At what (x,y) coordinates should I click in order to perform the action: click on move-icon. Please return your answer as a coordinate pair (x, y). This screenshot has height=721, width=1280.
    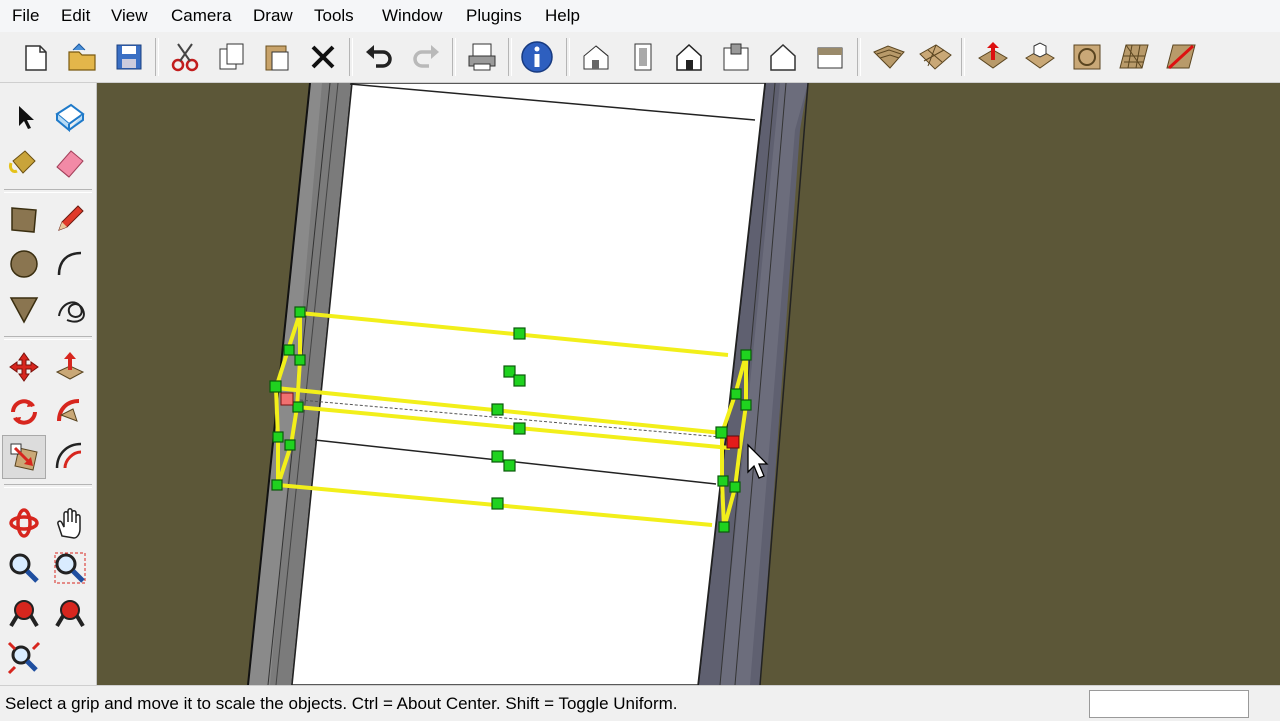
    Looking at the image, I should click on (24, 367).